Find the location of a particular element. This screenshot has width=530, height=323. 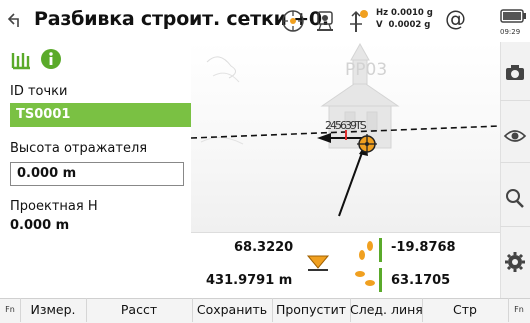

clock-text: 09:29 is located at coordinates (510, 32).